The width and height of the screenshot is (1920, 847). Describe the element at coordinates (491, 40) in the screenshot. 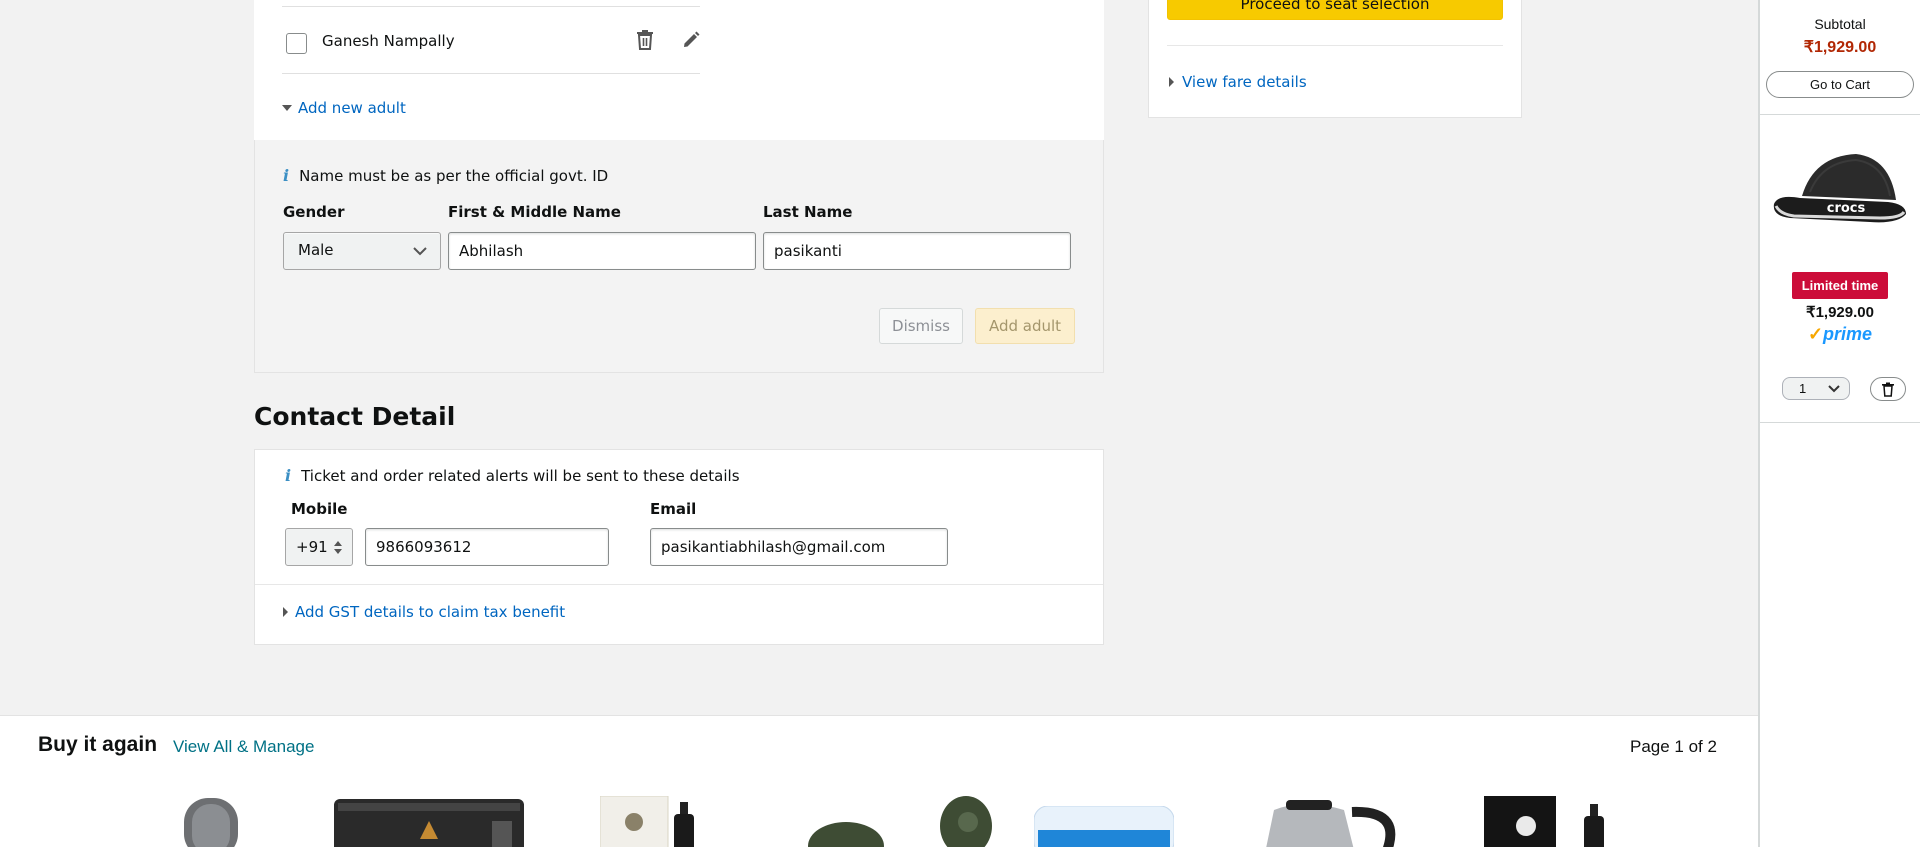

I see `saved-passenger-row: Ganesh Nampally` at that location.